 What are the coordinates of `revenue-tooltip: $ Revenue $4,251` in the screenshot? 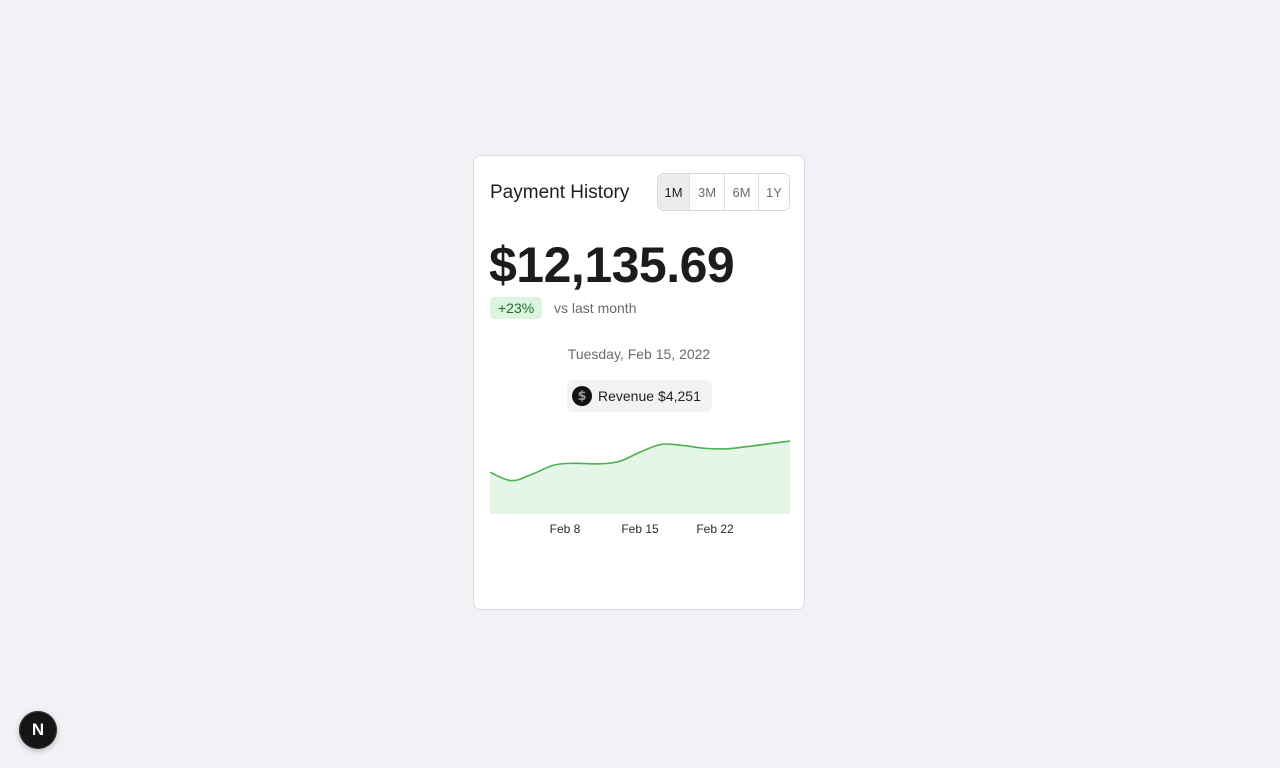 It's located at (639, 396).